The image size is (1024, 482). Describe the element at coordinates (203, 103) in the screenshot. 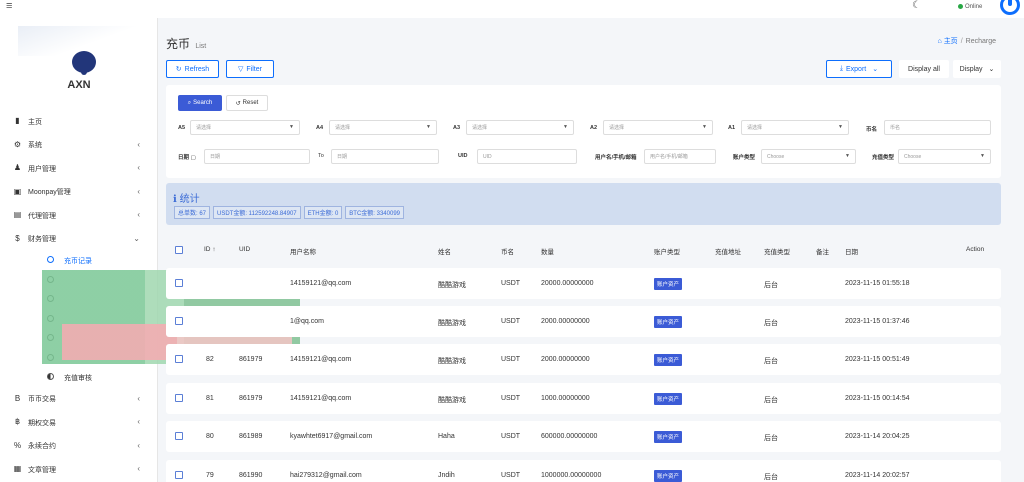

I see `search-label: Search` at that location.